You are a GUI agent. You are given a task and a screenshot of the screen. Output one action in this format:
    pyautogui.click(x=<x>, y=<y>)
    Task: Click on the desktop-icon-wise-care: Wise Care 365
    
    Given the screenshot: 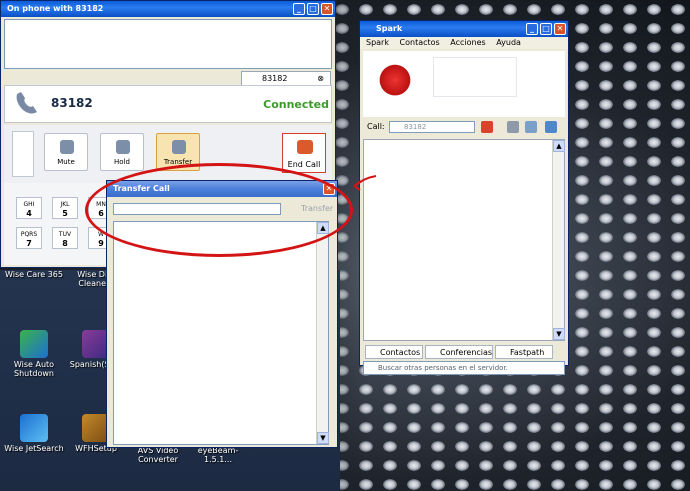 What is the action you would take?
    pyautogui.click(x=34, y=274)
    